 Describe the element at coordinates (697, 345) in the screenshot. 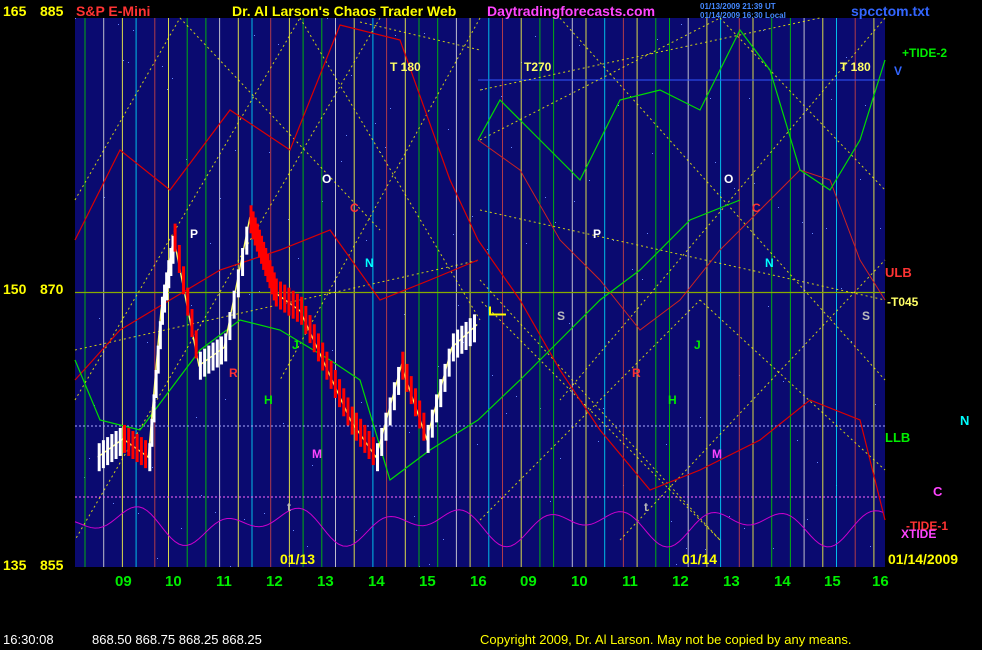

I see `chart-annotation: J` at that location.